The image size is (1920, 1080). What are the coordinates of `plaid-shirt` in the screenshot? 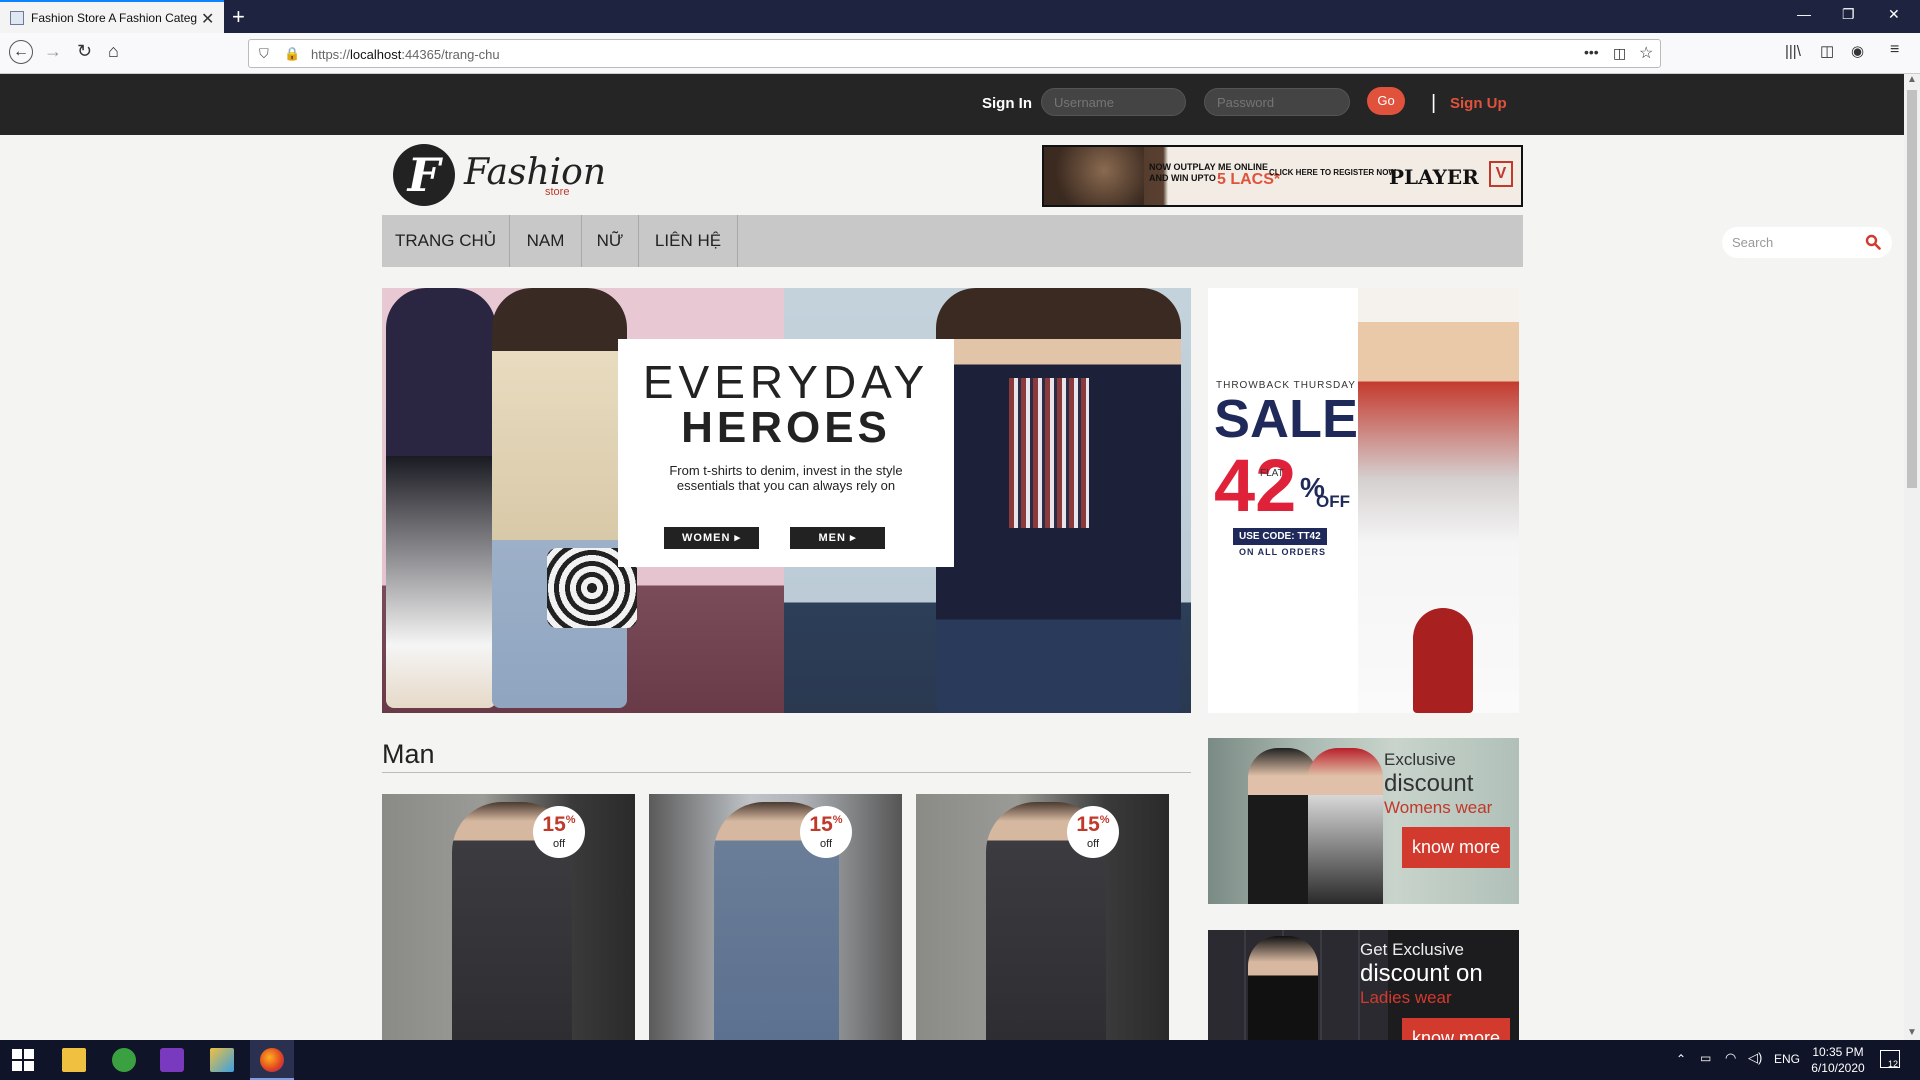 It's located at (1049, 453).